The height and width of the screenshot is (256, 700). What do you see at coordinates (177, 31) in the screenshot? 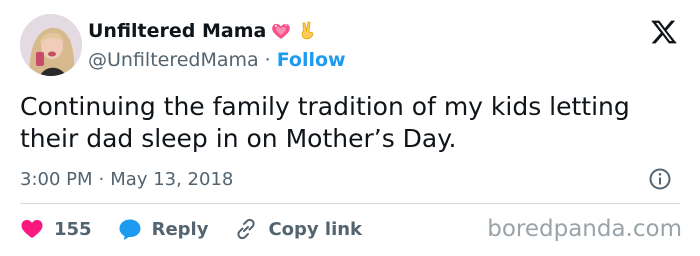
I see `author-display-name: Unfiltered Mama` at bounding box center [177, 31].